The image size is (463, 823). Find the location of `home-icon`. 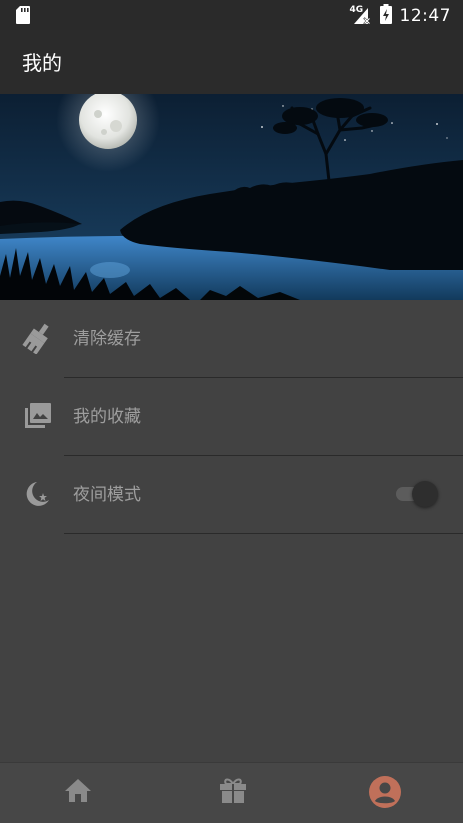

home-icon is located at coordinates (78, 790).